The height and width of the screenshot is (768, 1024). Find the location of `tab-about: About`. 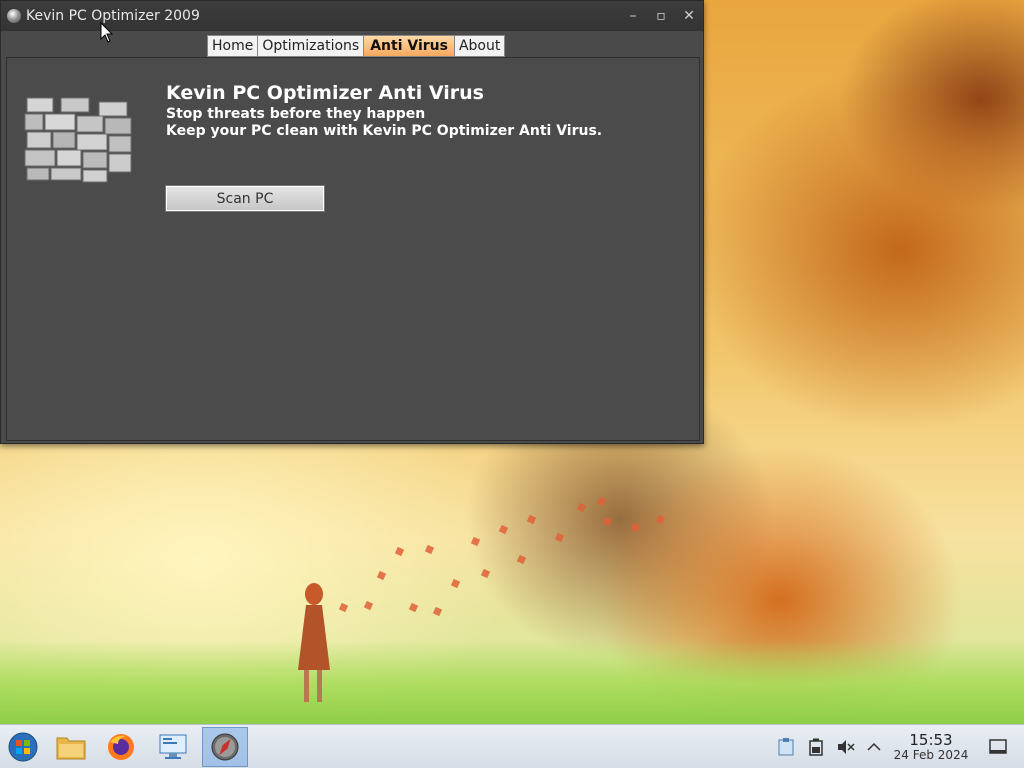

tab-about: About is located at coordinates (479, 46).